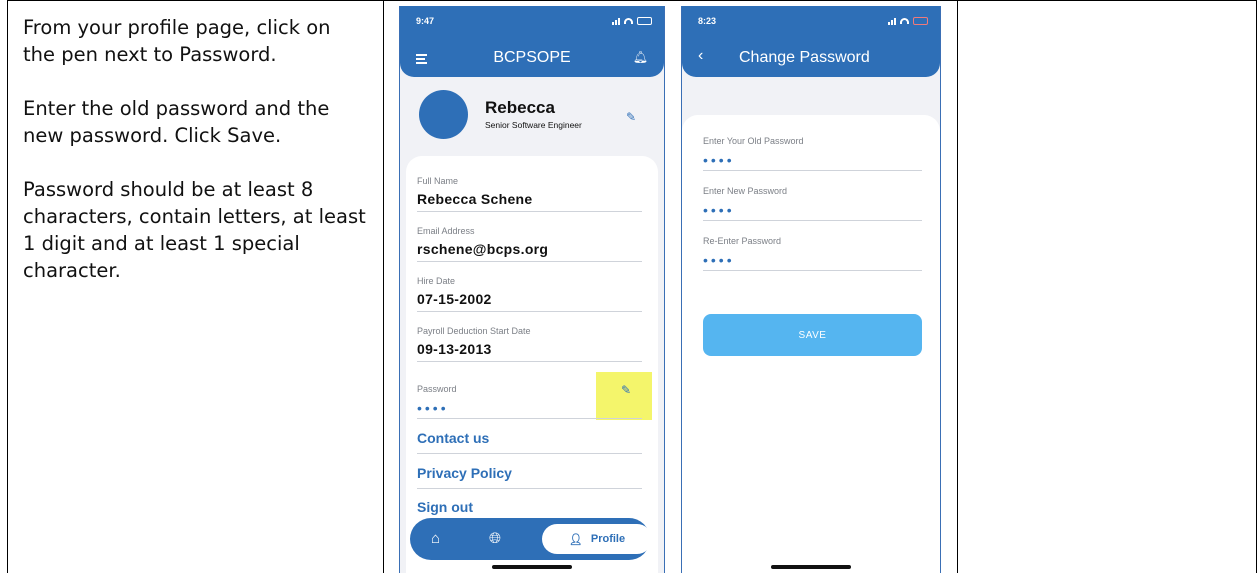  What do you see at coordinates (575, 539) in the screenshot?
I see `person-icon: 👤︎` at bounding box center [575, 539].